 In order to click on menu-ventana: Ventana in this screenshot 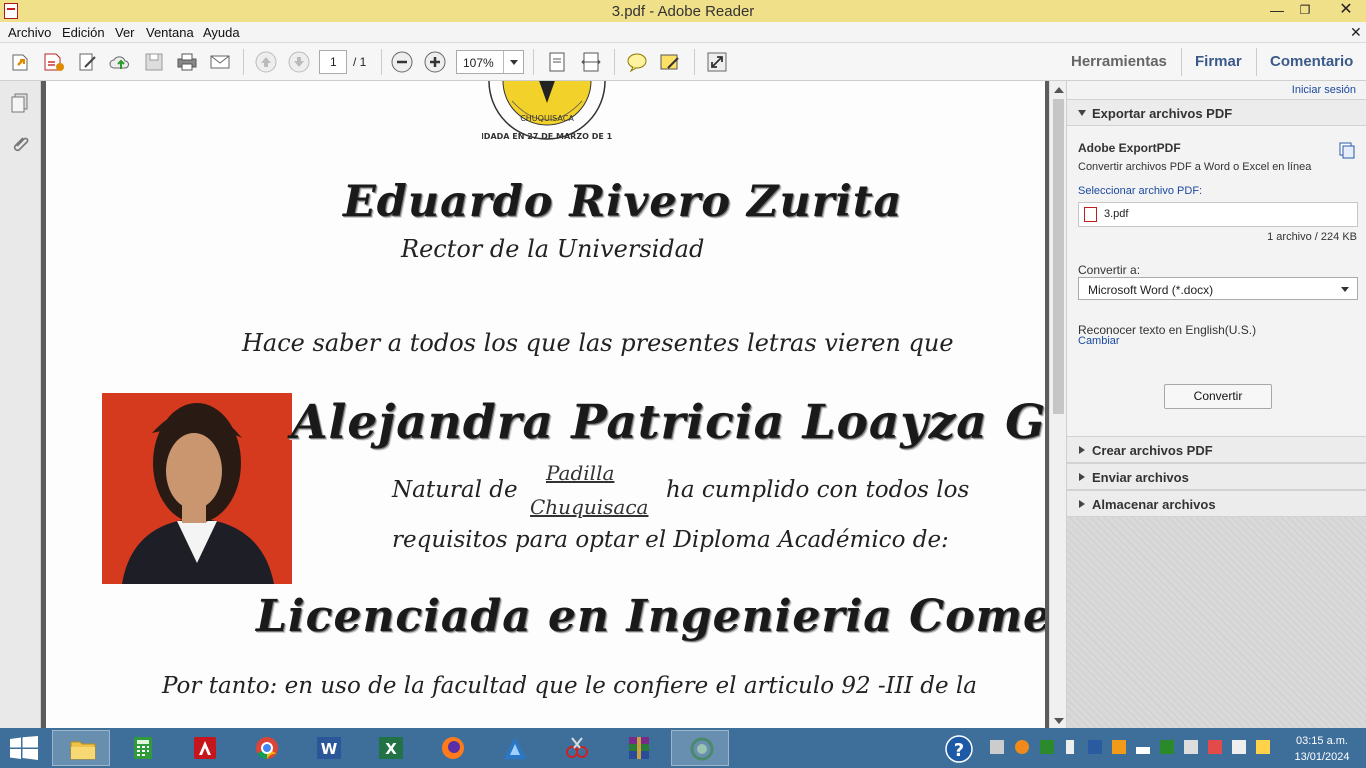, I will do `click(170, 32)`.